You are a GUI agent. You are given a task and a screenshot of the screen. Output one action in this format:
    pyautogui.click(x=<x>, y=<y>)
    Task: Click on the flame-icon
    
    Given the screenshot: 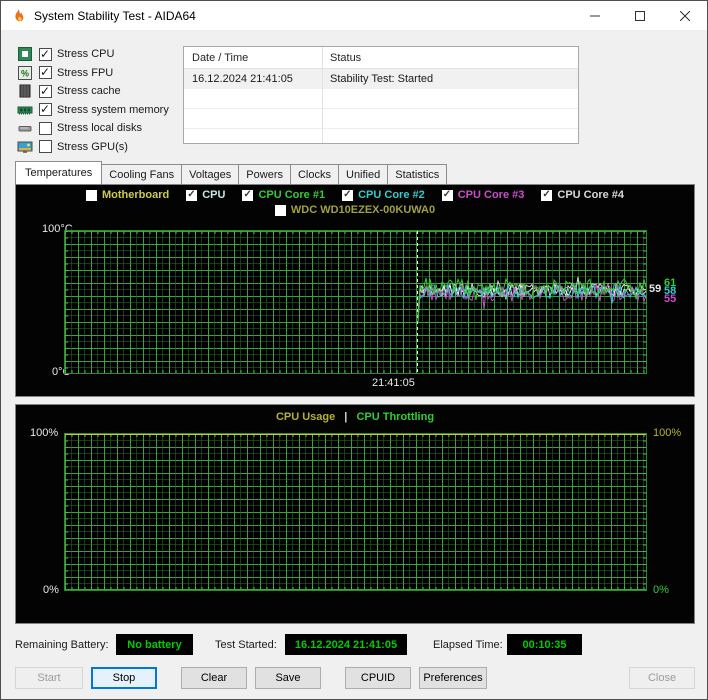 What is the action you would take?
    pyautogui.click(x=18, y=16)
    